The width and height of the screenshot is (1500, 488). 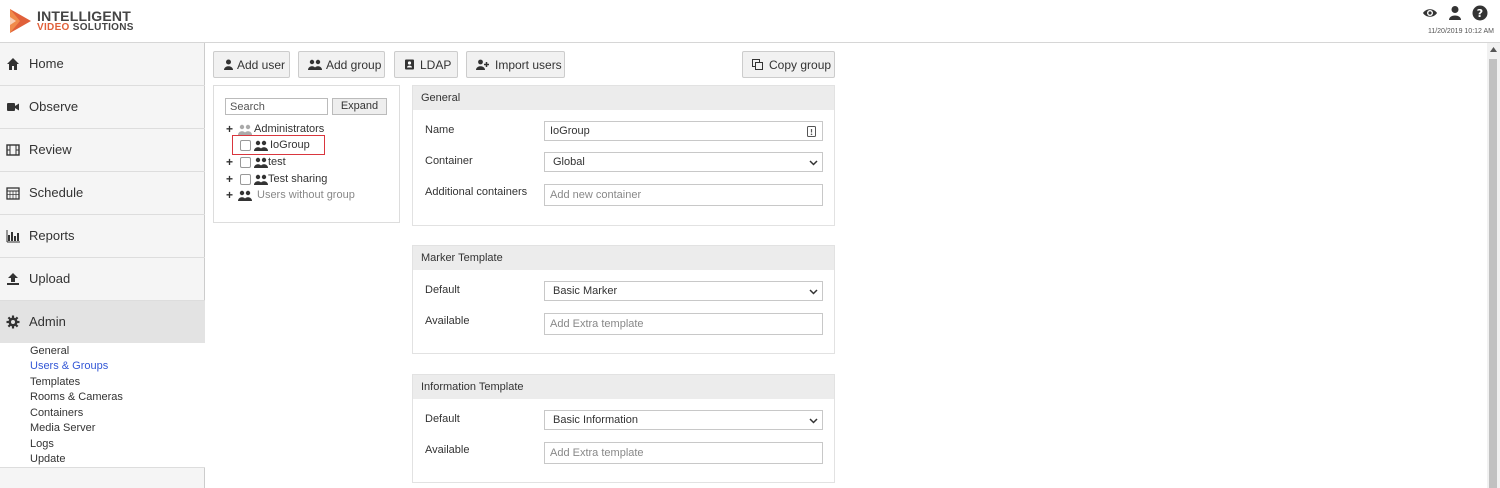 What do you see at coordinates (436, 65) in the screenshot?
I see `ldap-label: LDAP` at bounding box center [436, 65].